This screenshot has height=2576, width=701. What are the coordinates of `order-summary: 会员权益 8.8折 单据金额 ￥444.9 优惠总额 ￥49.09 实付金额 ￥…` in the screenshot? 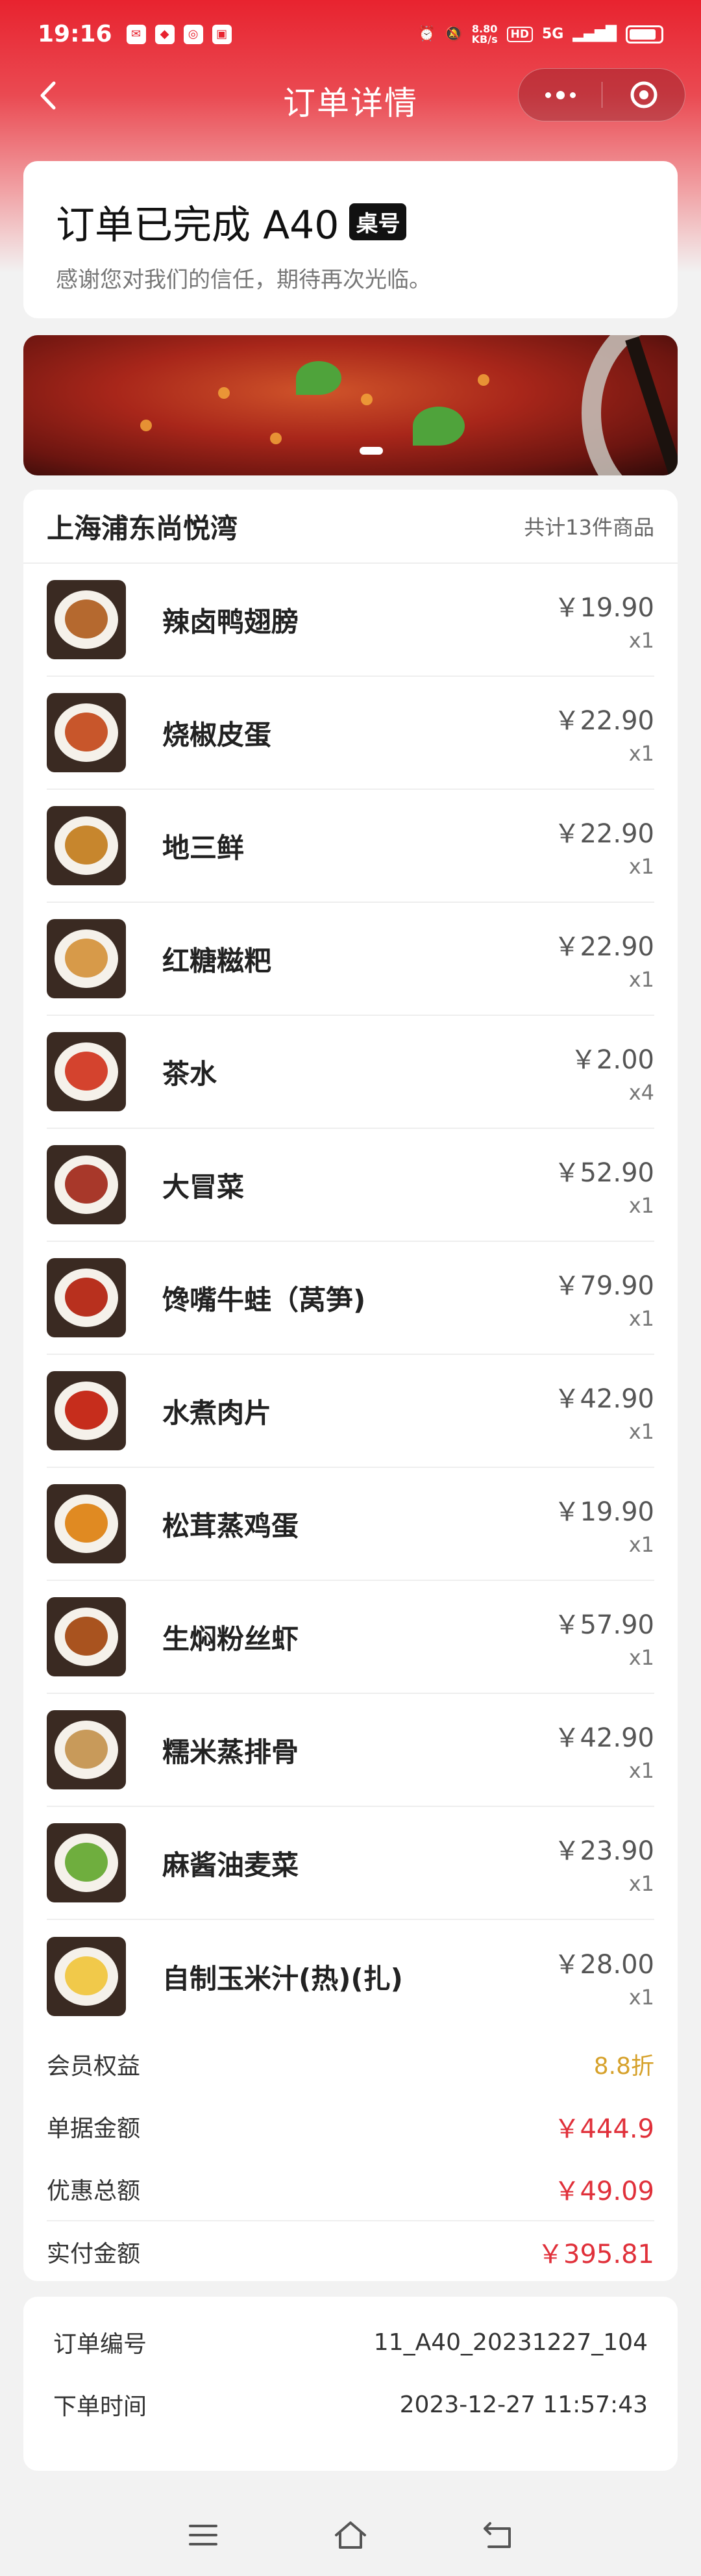 It's located at (350, 2157).